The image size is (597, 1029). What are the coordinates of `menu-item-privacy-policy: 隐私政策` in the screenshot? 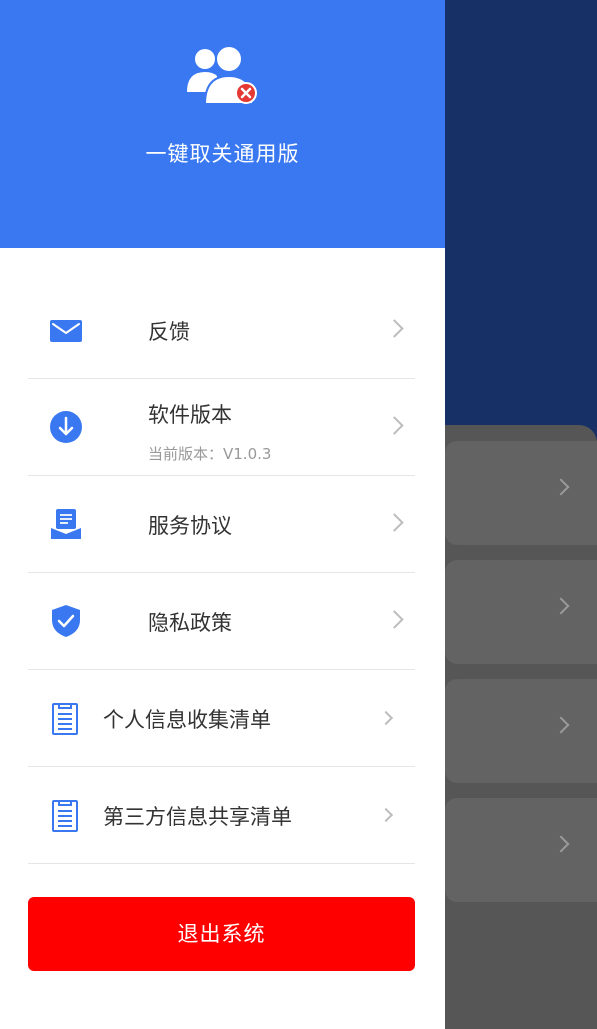 It's located at (221, 621).